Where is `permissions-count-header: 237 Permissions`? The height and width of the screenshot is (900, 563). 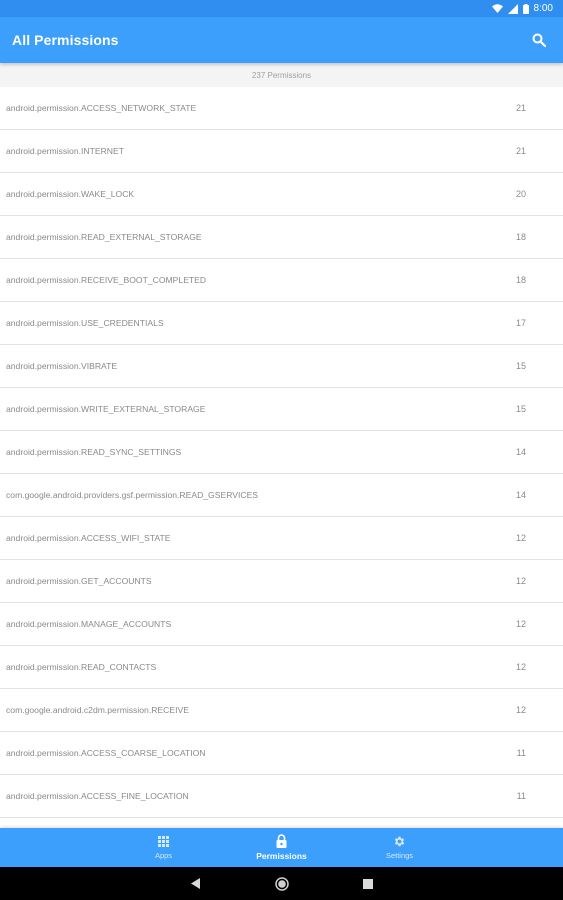 permissions-count-header: 237 Permissions is located at coordinates (281, 75).